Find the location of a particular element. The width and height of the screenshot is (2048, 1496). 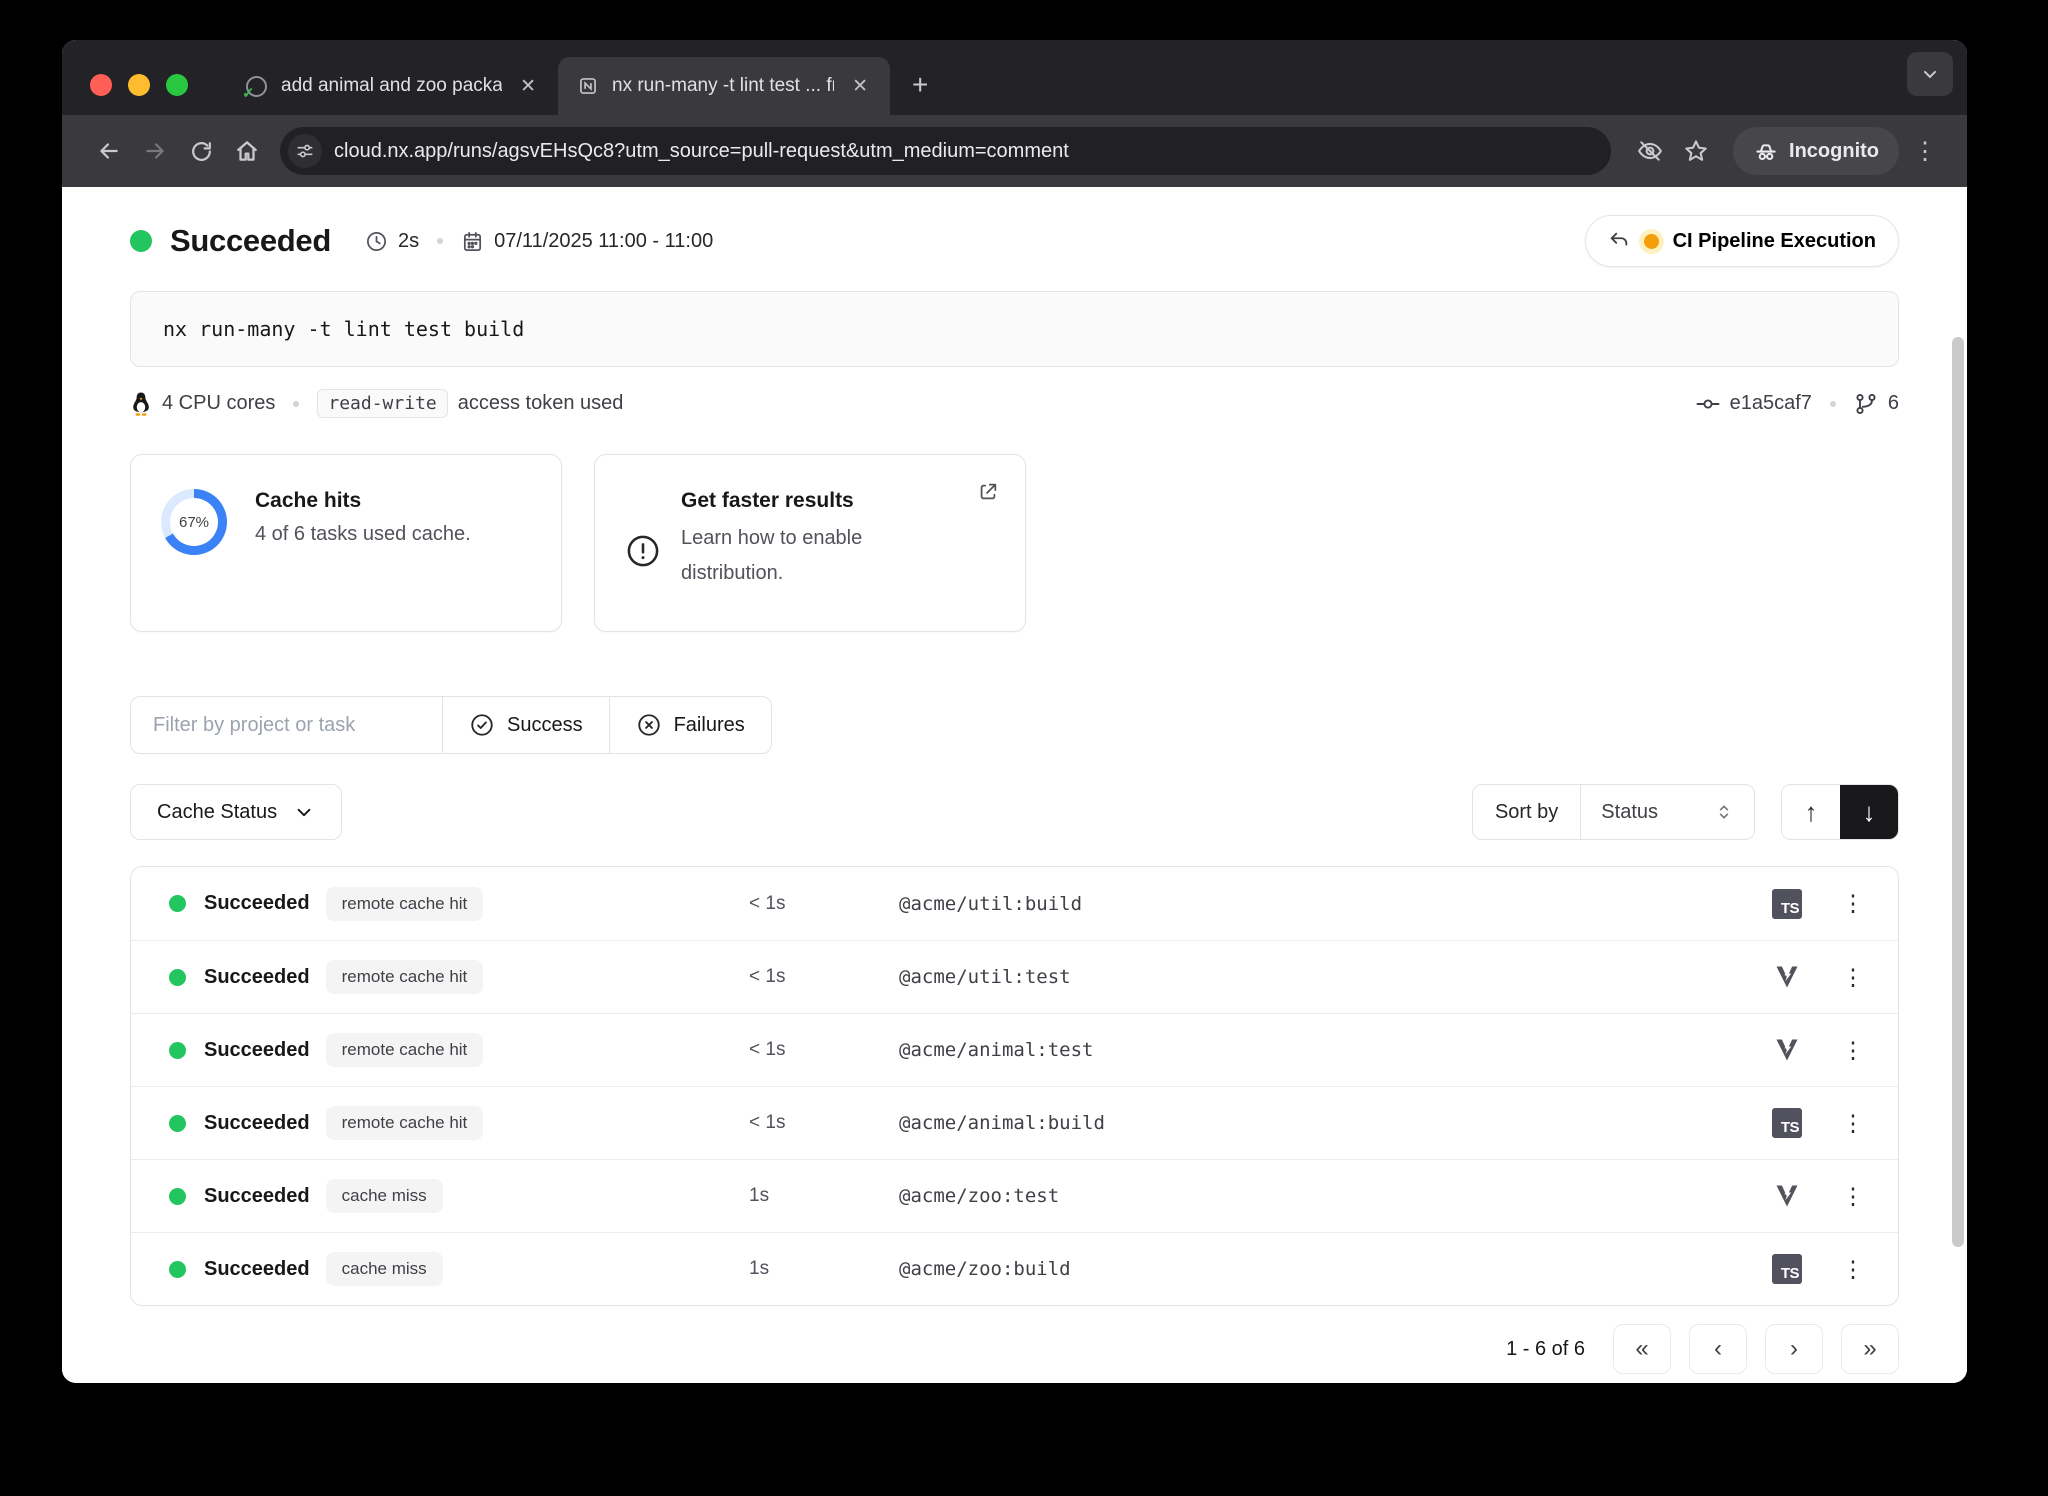

linux-penguin-icon is located at coordinates (141, 404).